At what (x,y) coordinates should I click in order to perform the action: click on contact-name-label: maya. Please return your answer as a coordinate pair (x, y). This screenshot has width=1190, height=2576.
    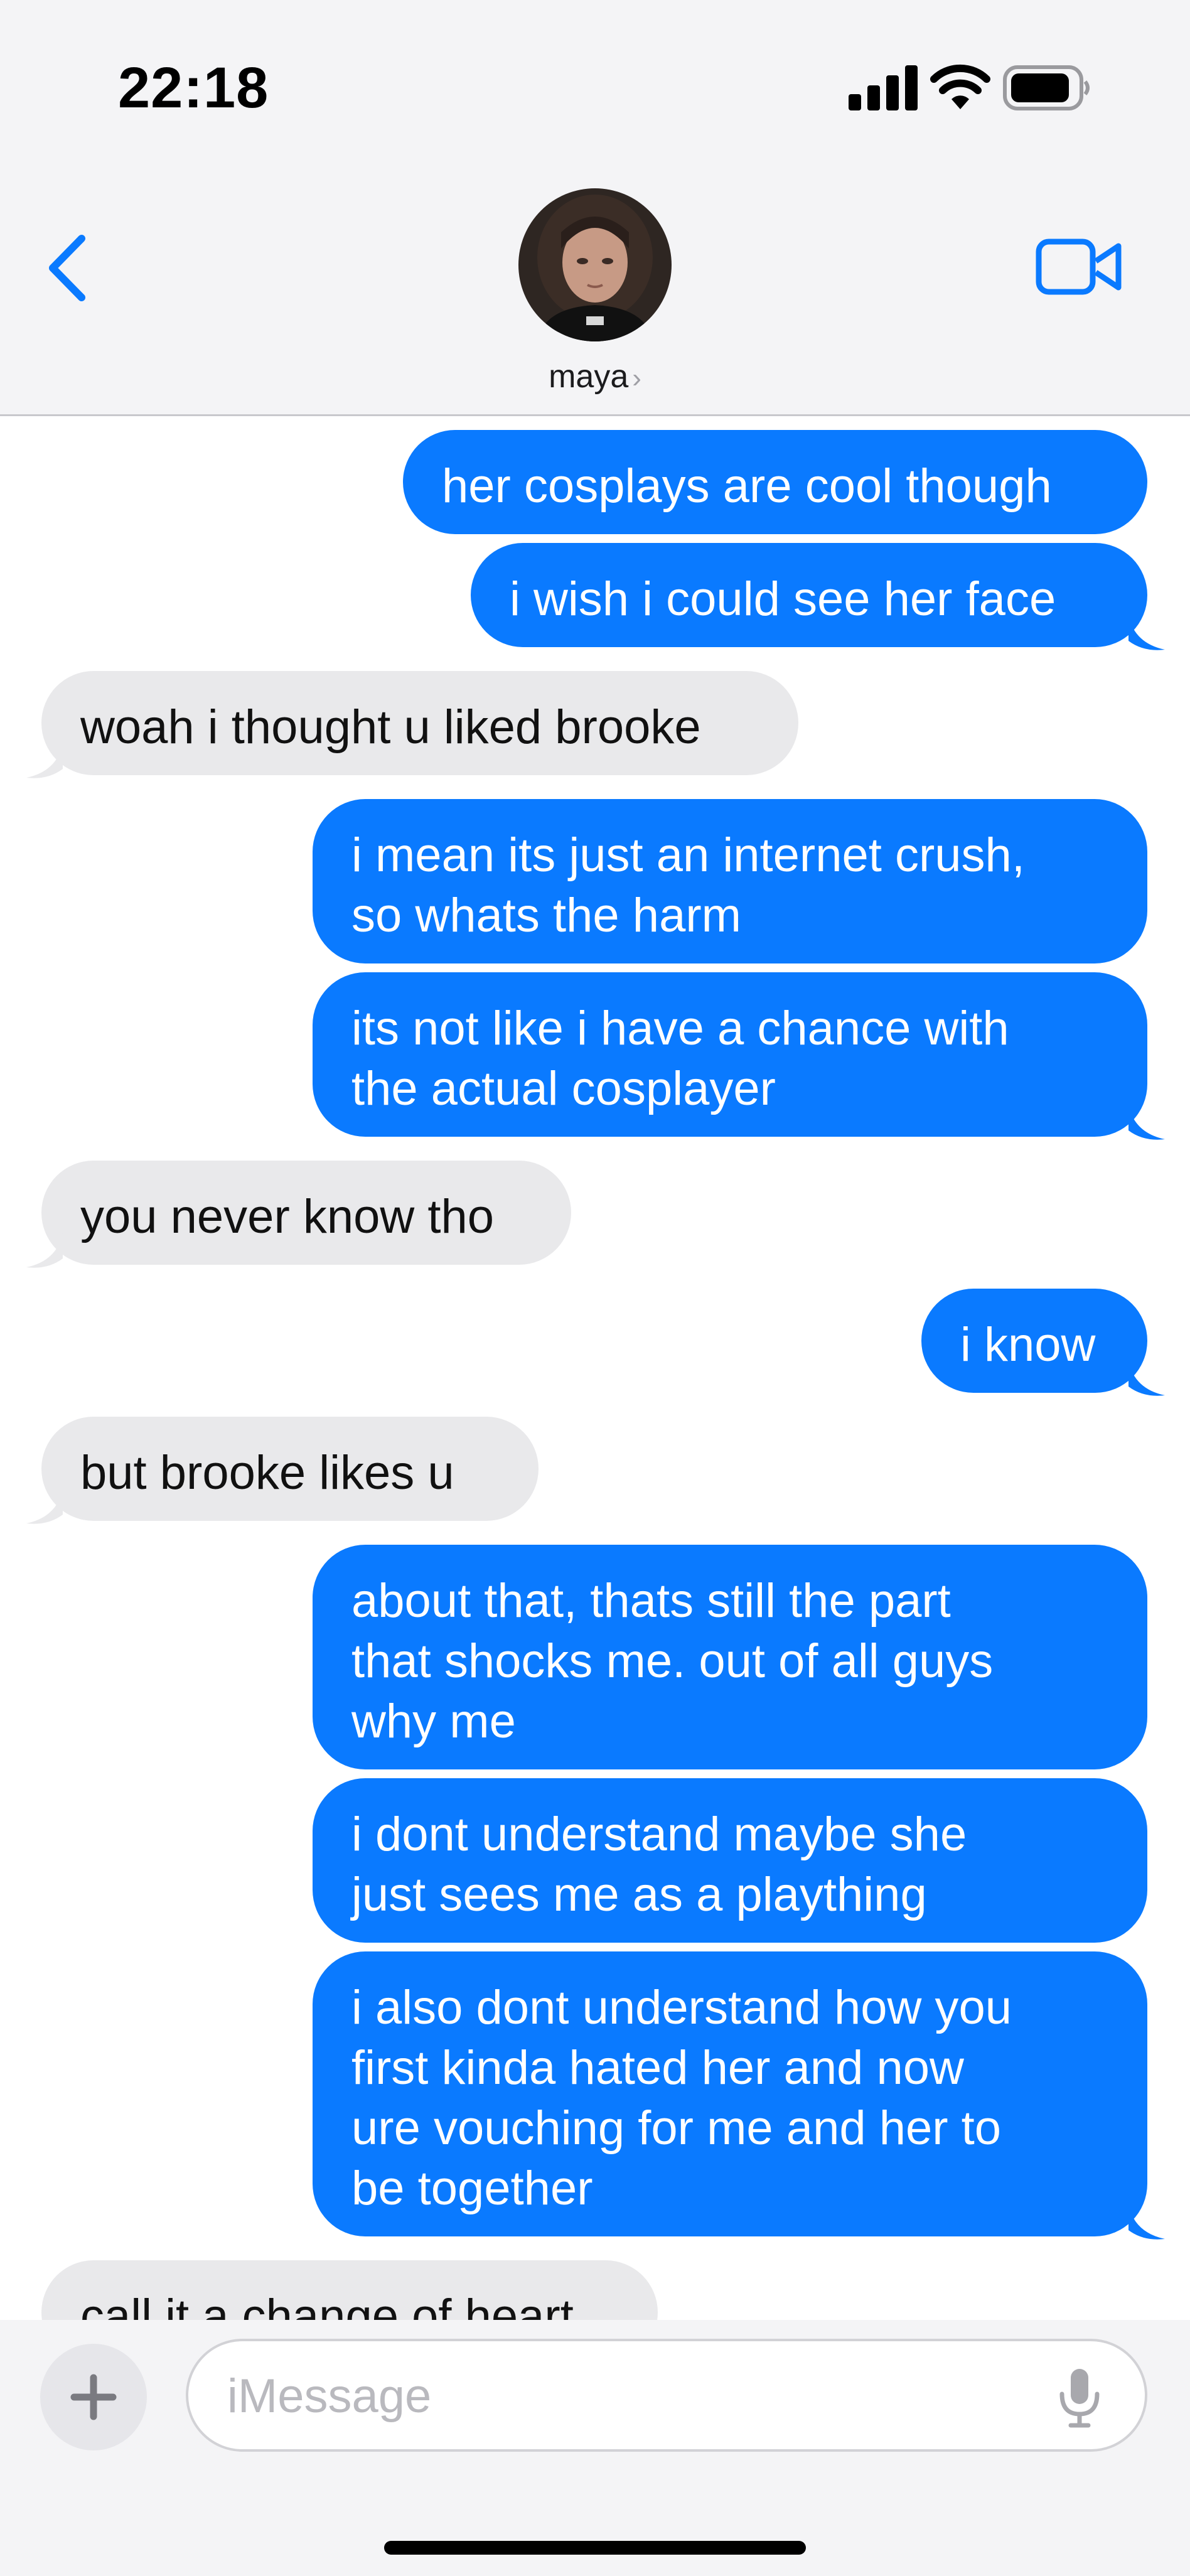
    Looking at the image, I should click on (589, 376).